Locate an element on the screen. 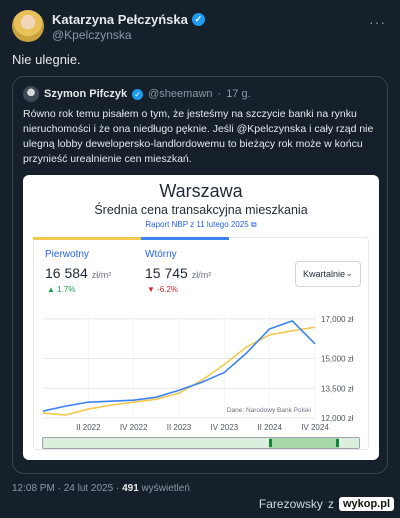 The width and height of the screenshot is (400, 518). y-tick-label: 17,000 zł is located at coordinates (337, 319).